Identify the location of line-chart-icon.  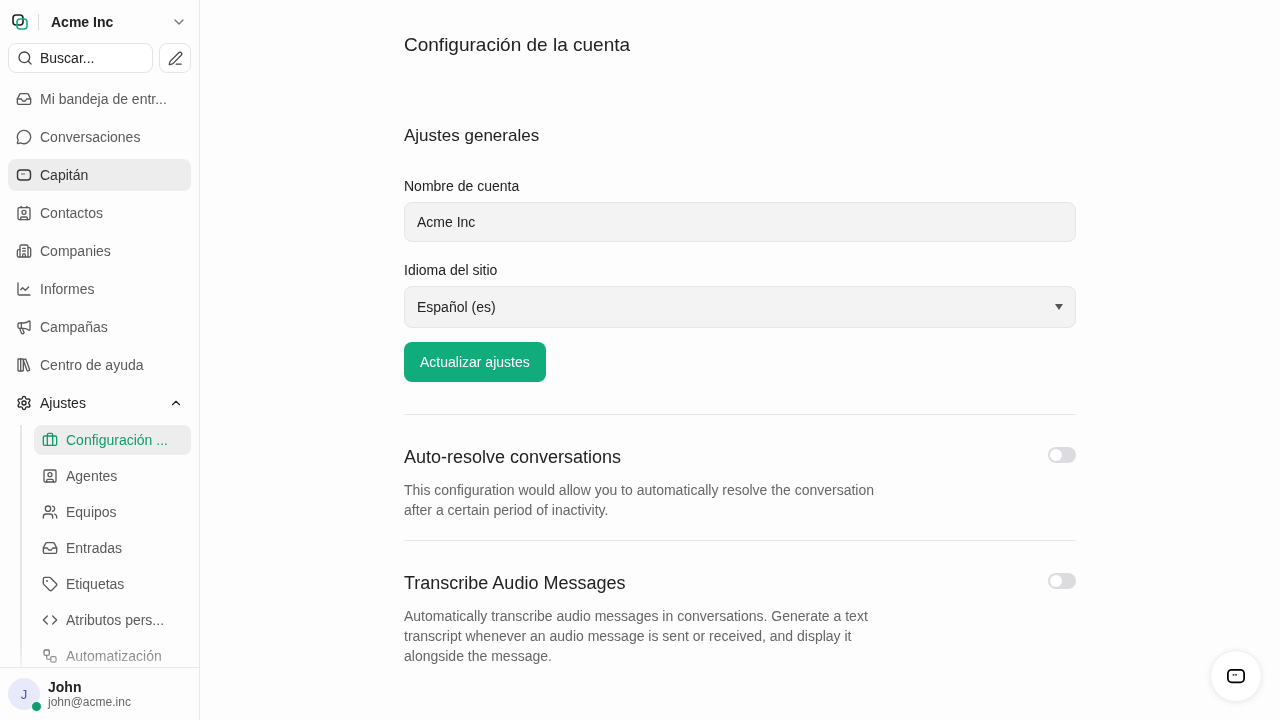
(24, 289).